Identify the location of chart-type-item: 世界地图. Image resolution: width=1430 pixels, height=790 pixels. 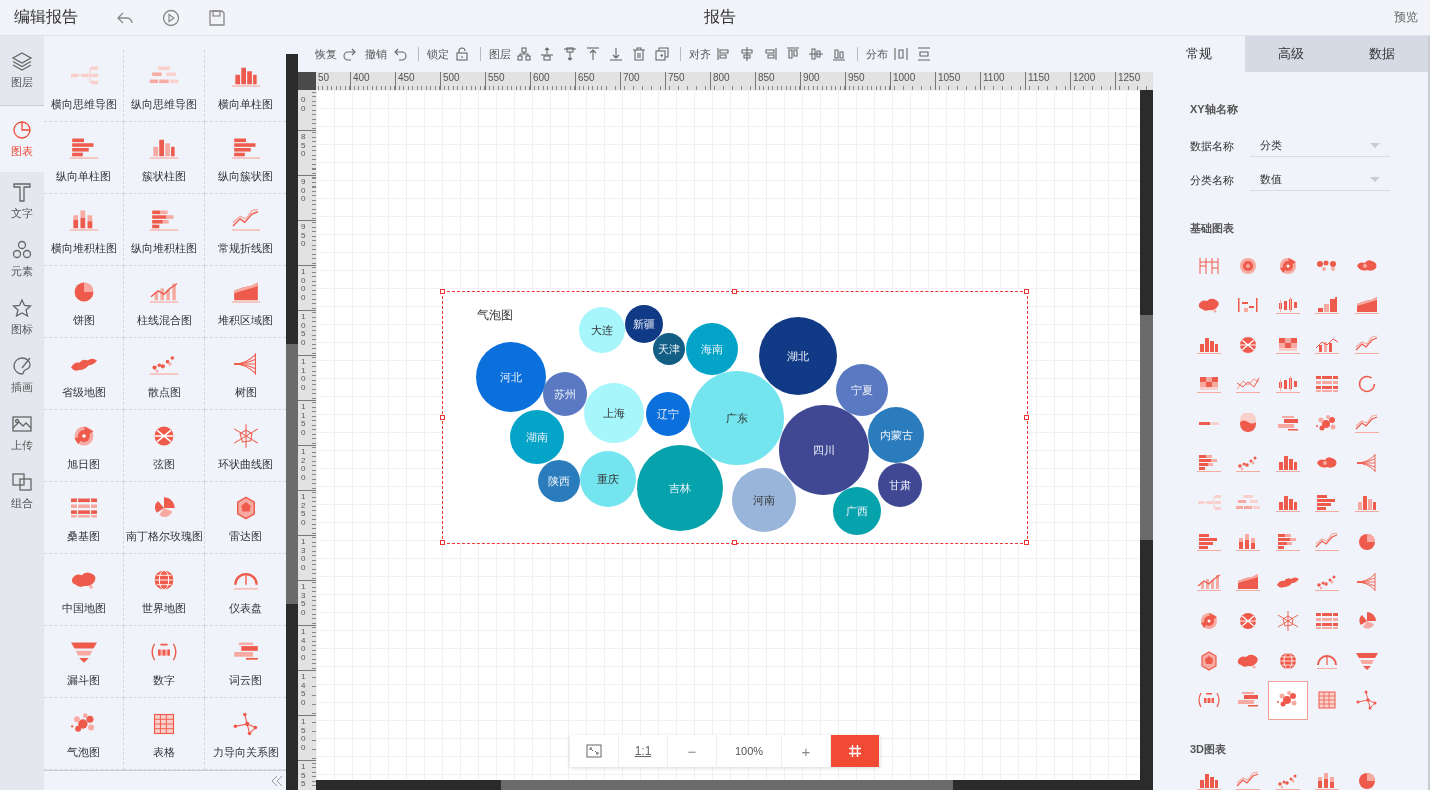
(164, 590).